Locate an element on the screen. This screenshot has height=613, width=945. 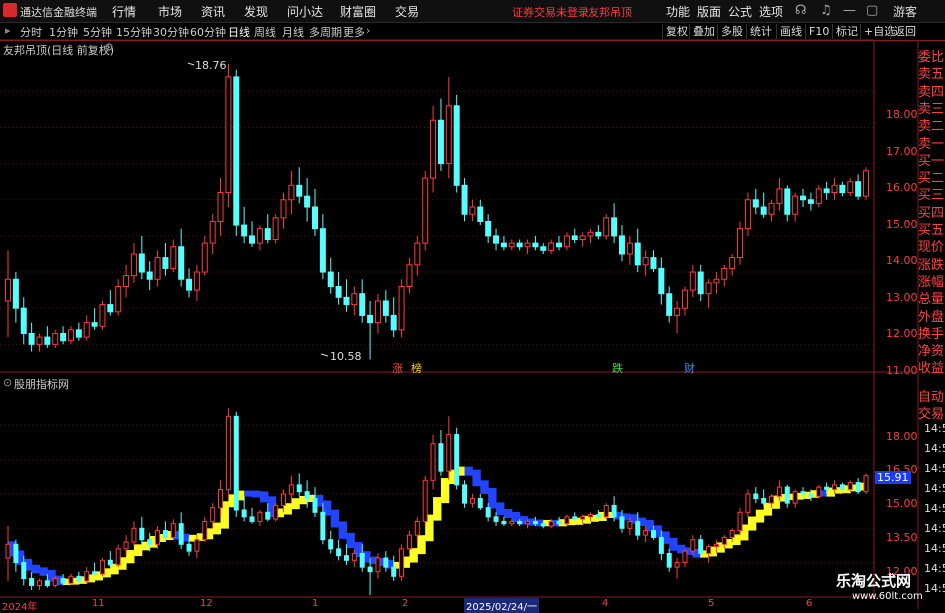
indicator-toggle-icon: ⊙ is located at coordinates (7, 382).